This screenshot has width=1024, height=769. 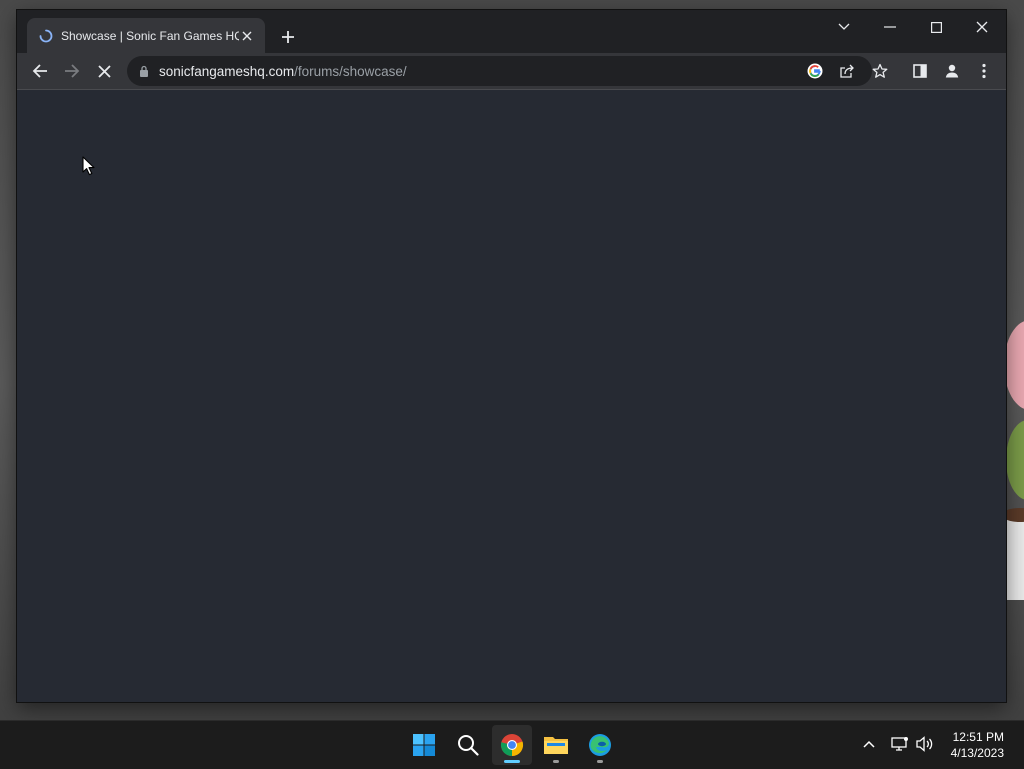 What do you see at coordinates (144, 71) in the screenshot?
I see `lock-icon` at bounding box center [144, 71].